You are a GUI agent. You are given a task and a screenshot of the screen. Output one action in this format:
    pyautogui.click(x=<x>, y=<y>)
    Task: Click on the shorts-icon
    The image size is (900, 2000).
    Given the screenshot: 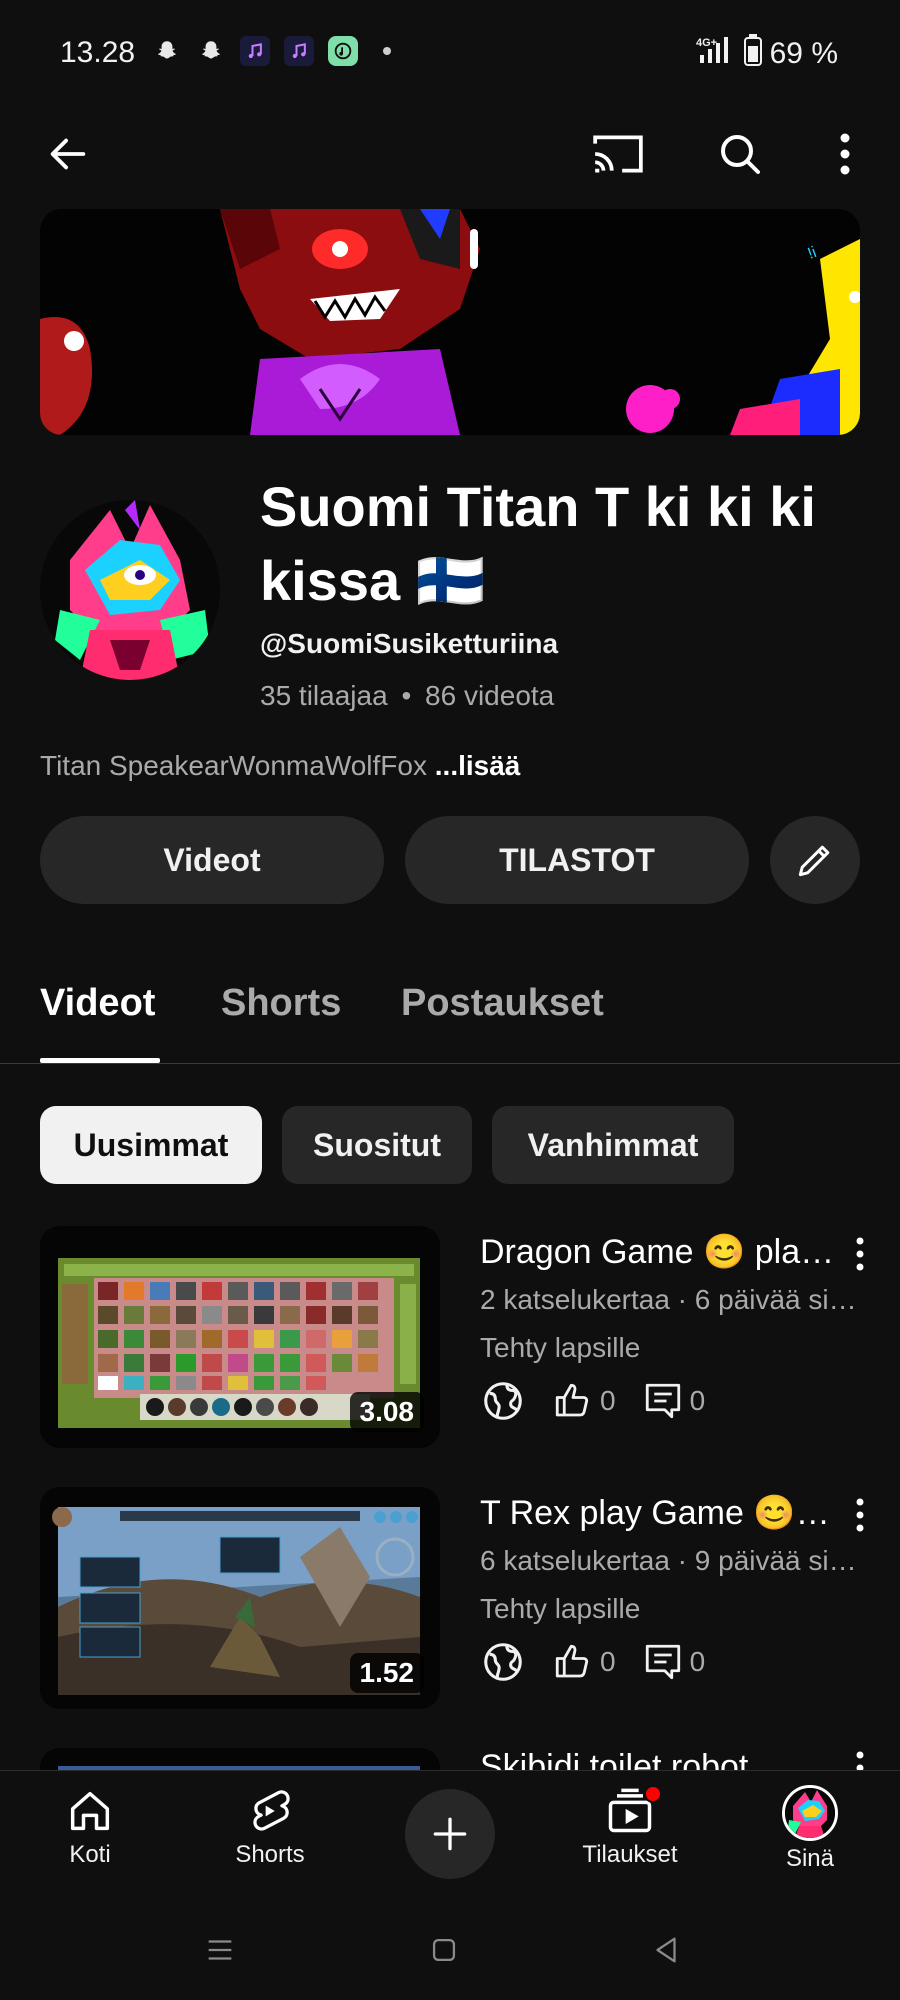 What is the action you would take?
    pyautogui.click(x=271, y=1810)
    